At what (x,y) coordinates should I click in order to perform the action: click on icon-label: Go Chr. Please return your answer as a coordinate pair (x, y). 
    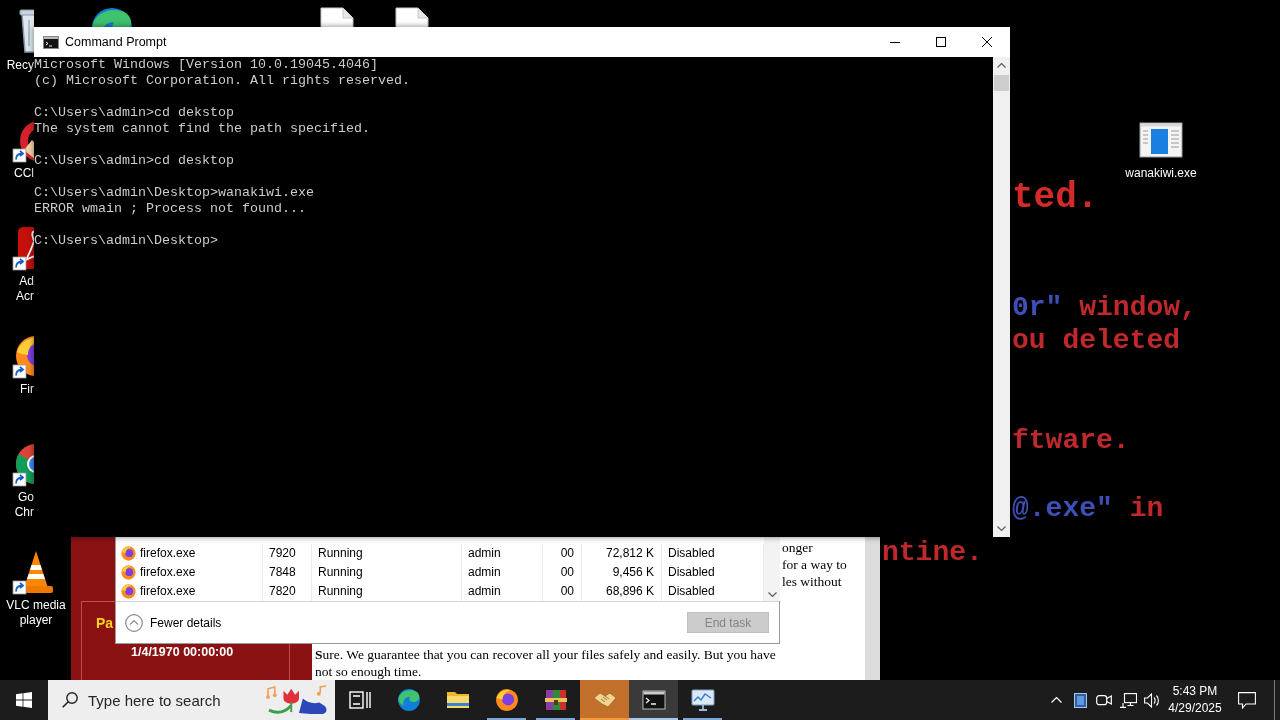
    Looking at the image, I should click on (24, 505).